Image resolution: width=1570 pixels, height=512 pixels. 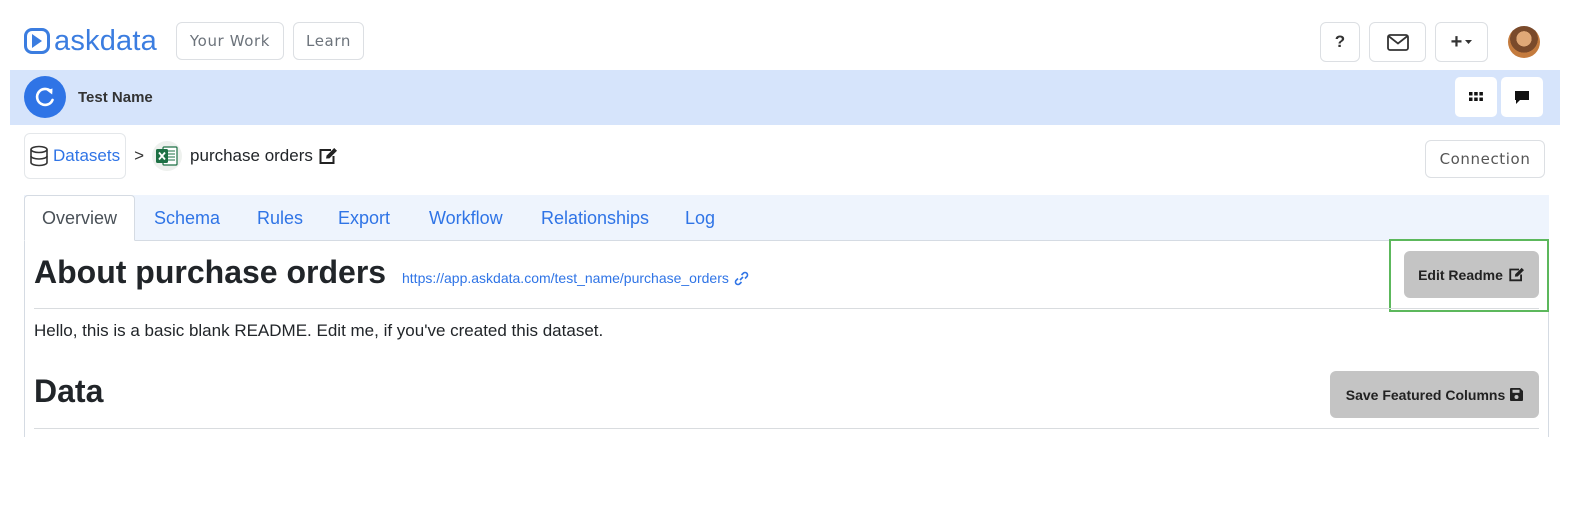 I want to click on about-heading: About purchase orders, so click(x=210, y=272).